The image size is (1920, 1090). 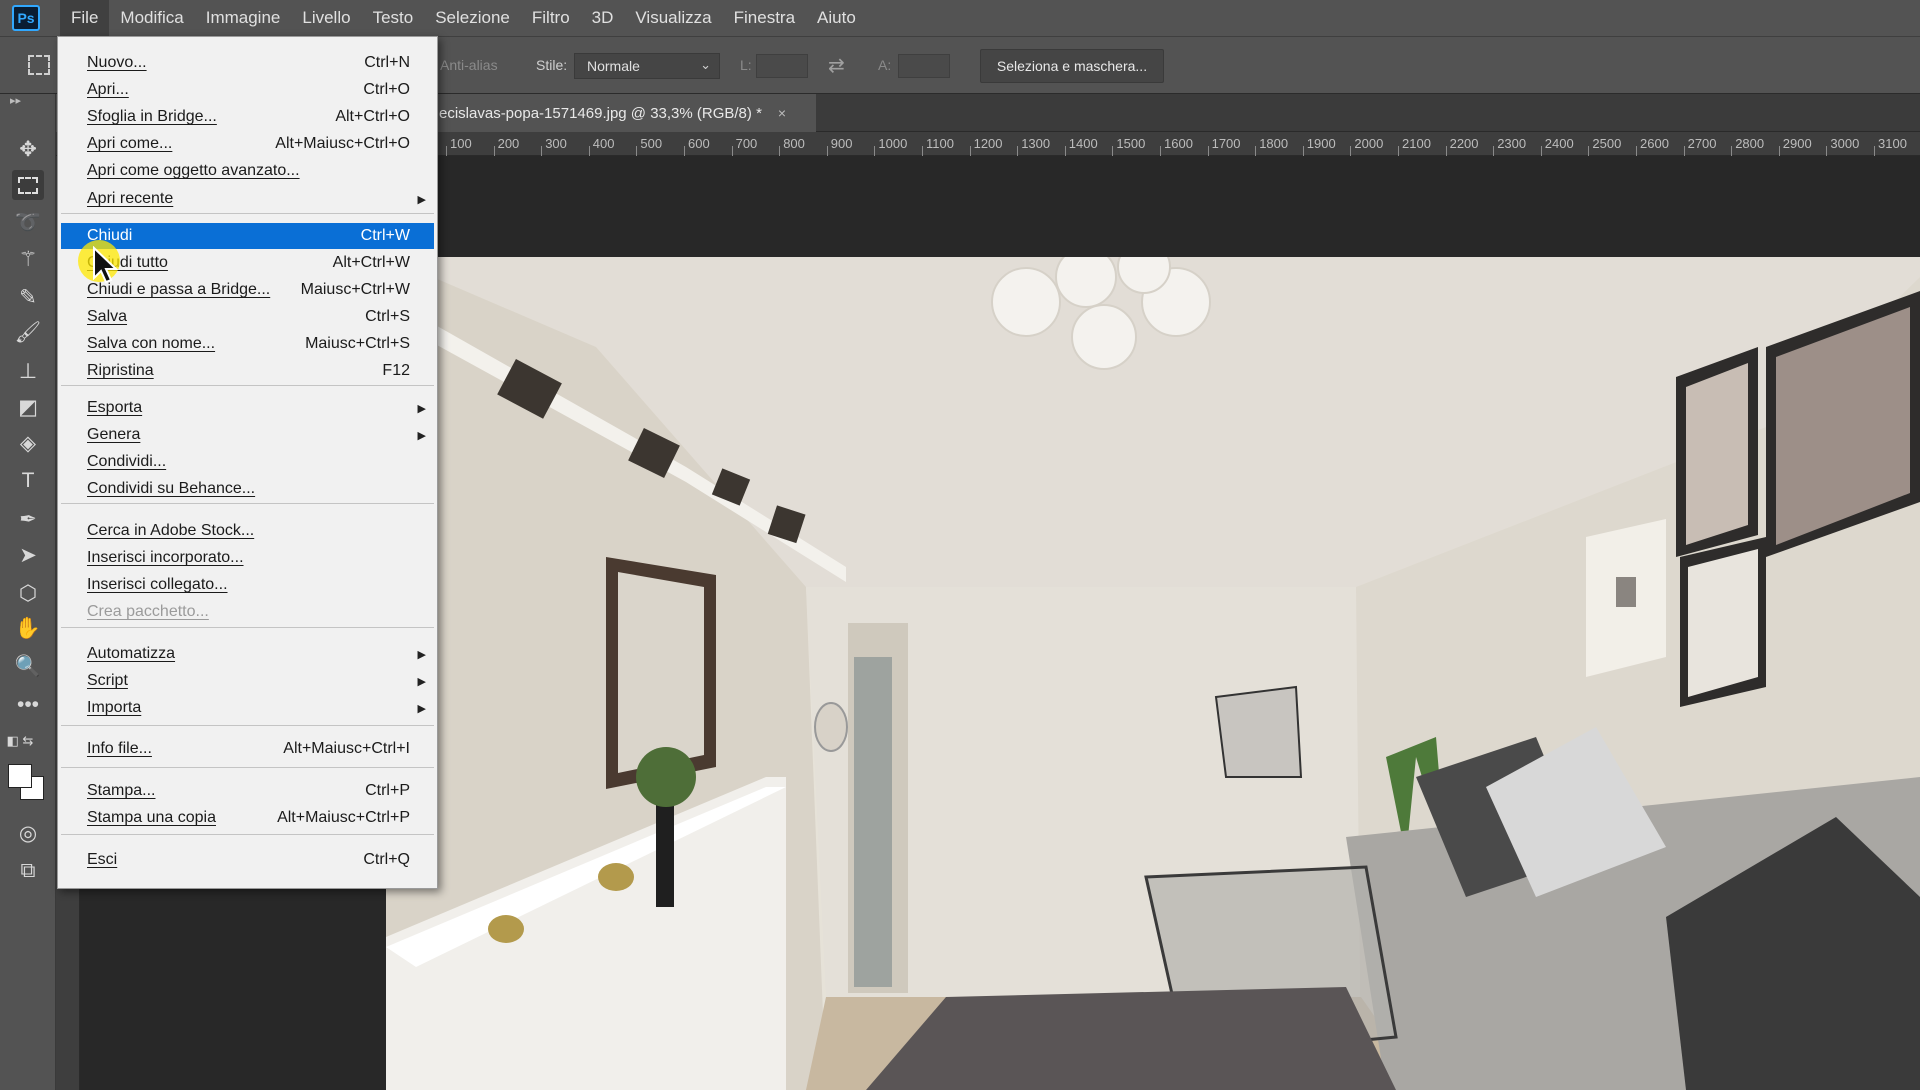 I want to click on style-label: Stile:, so click(x=552, y=65).